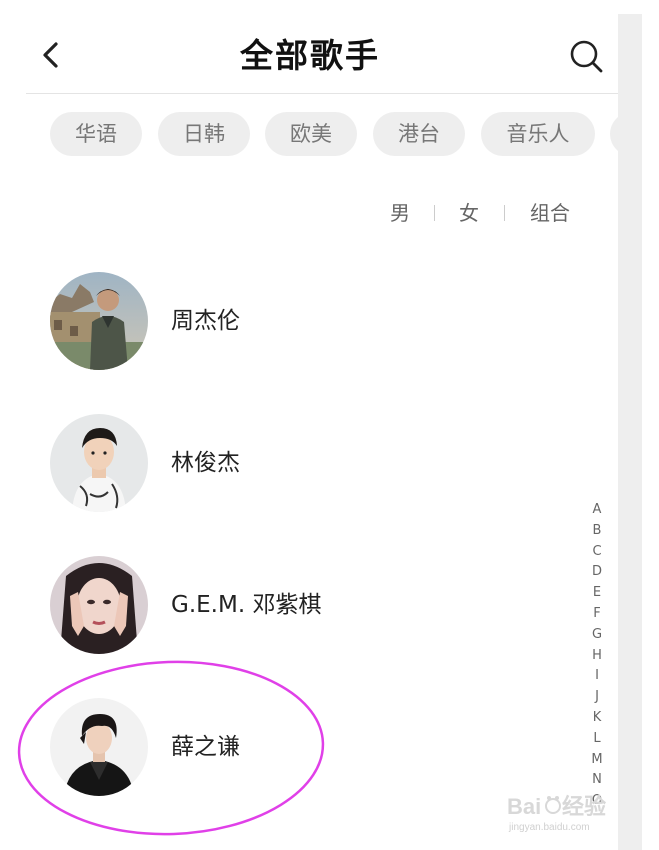 This screenshot has width=659, height=850. I want to click on artist-row-highlighted: 薛之谦, so click(290, 748).